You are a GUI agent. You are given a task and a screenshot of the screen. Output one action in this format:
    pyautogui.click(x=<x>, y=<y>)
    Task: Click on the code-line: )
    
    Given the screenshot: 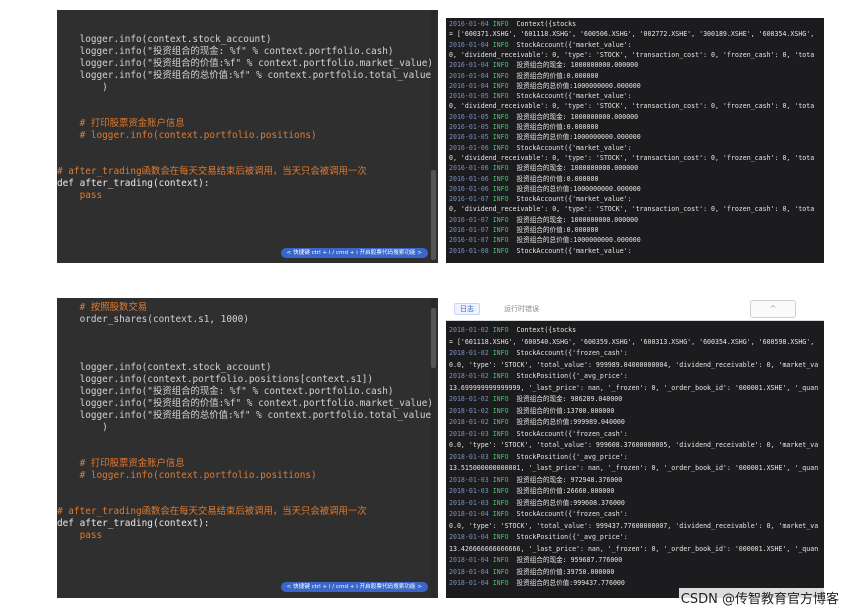 What is the action you would take?
    pyautogui.click(x=82, y=427)
    